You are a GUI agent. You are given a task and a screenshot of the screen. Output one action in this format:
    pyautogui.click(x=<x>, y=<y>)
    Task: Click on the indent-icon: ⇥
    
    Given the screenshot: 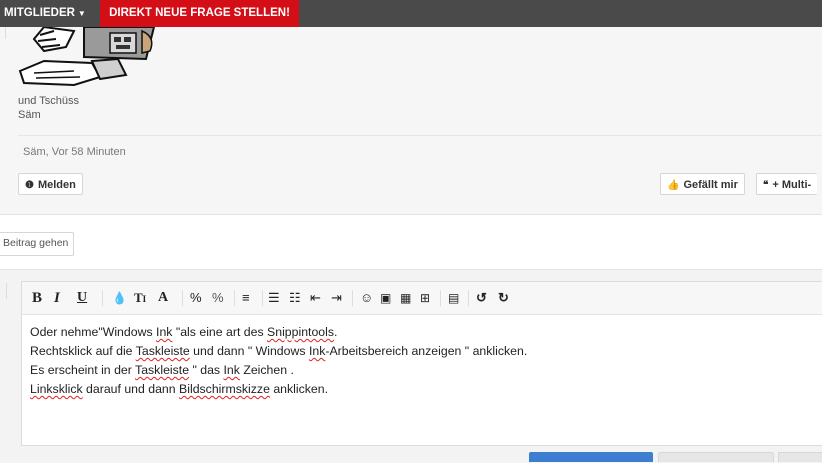 What is the action you would take?
    pyautogui.click(x=336, y=298)
    